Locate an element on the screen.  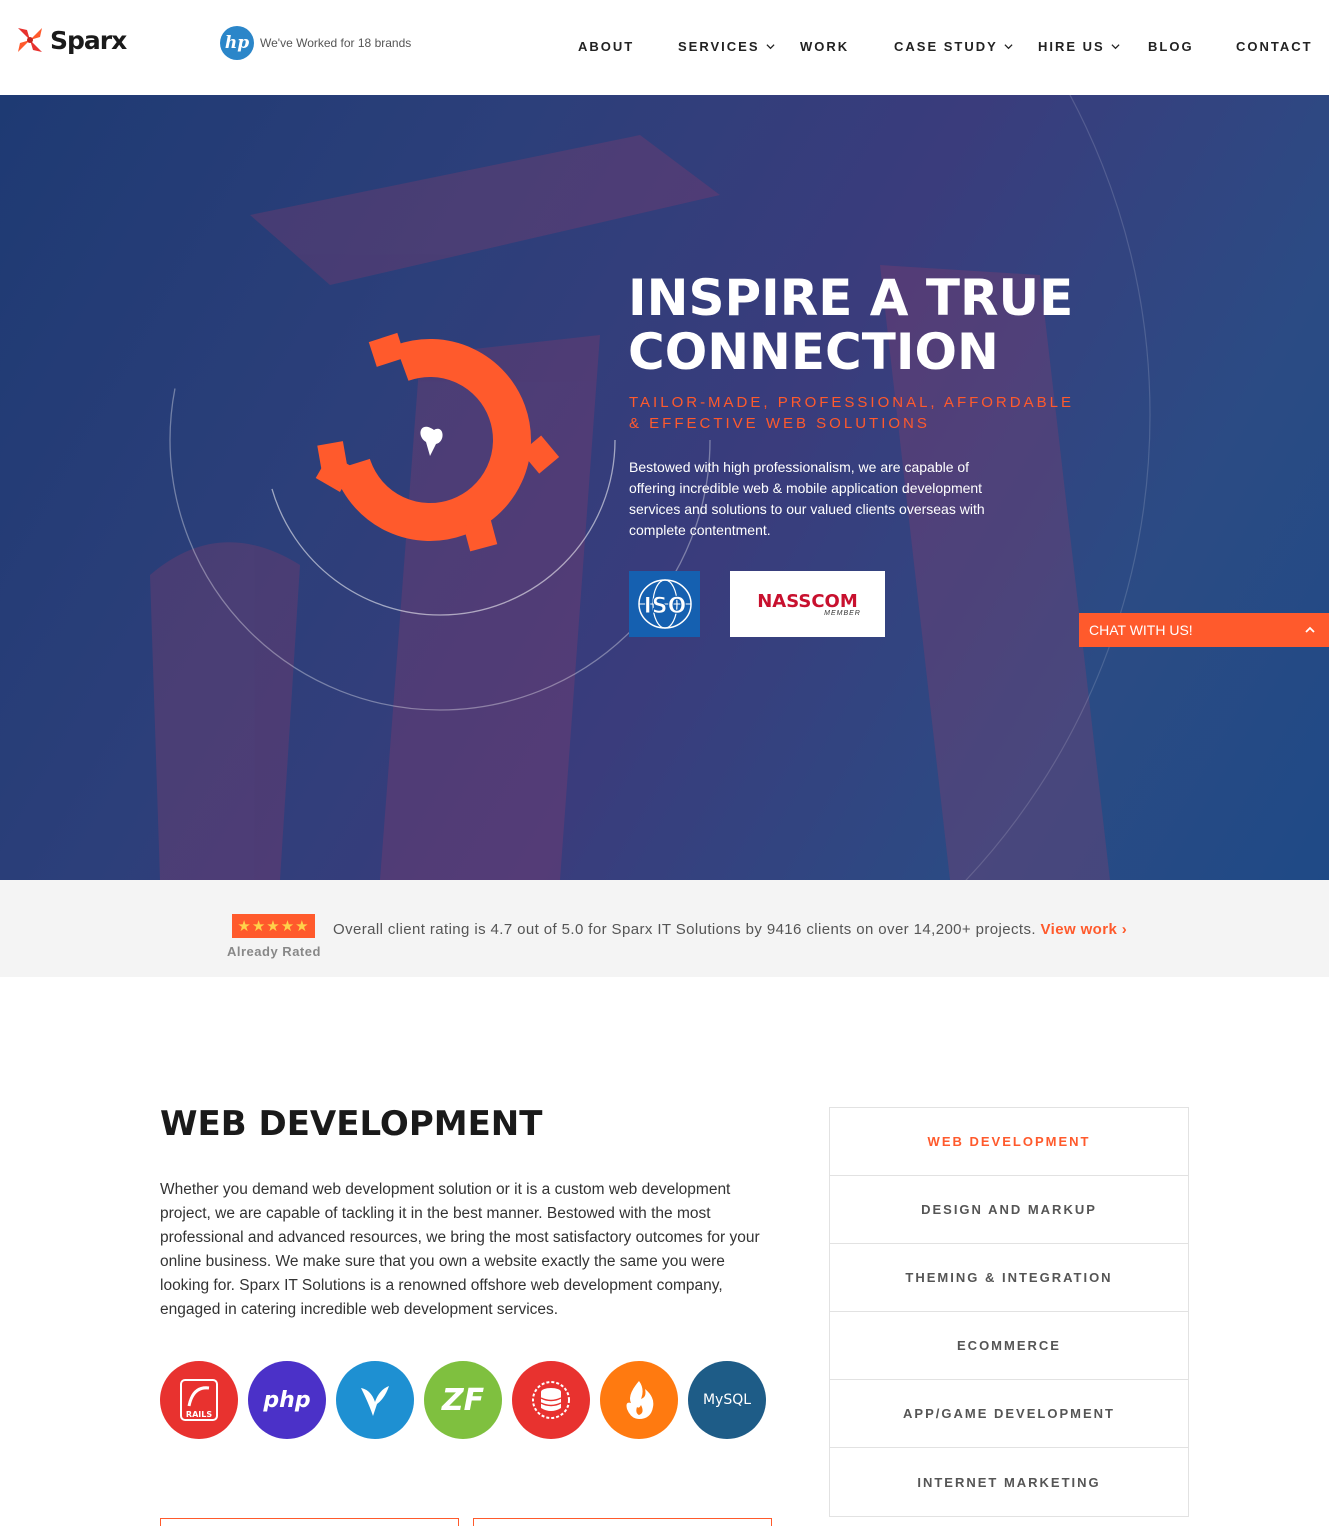
side-menu-label: INTERNET MARKETING is located at coordinates (1009, 1482).